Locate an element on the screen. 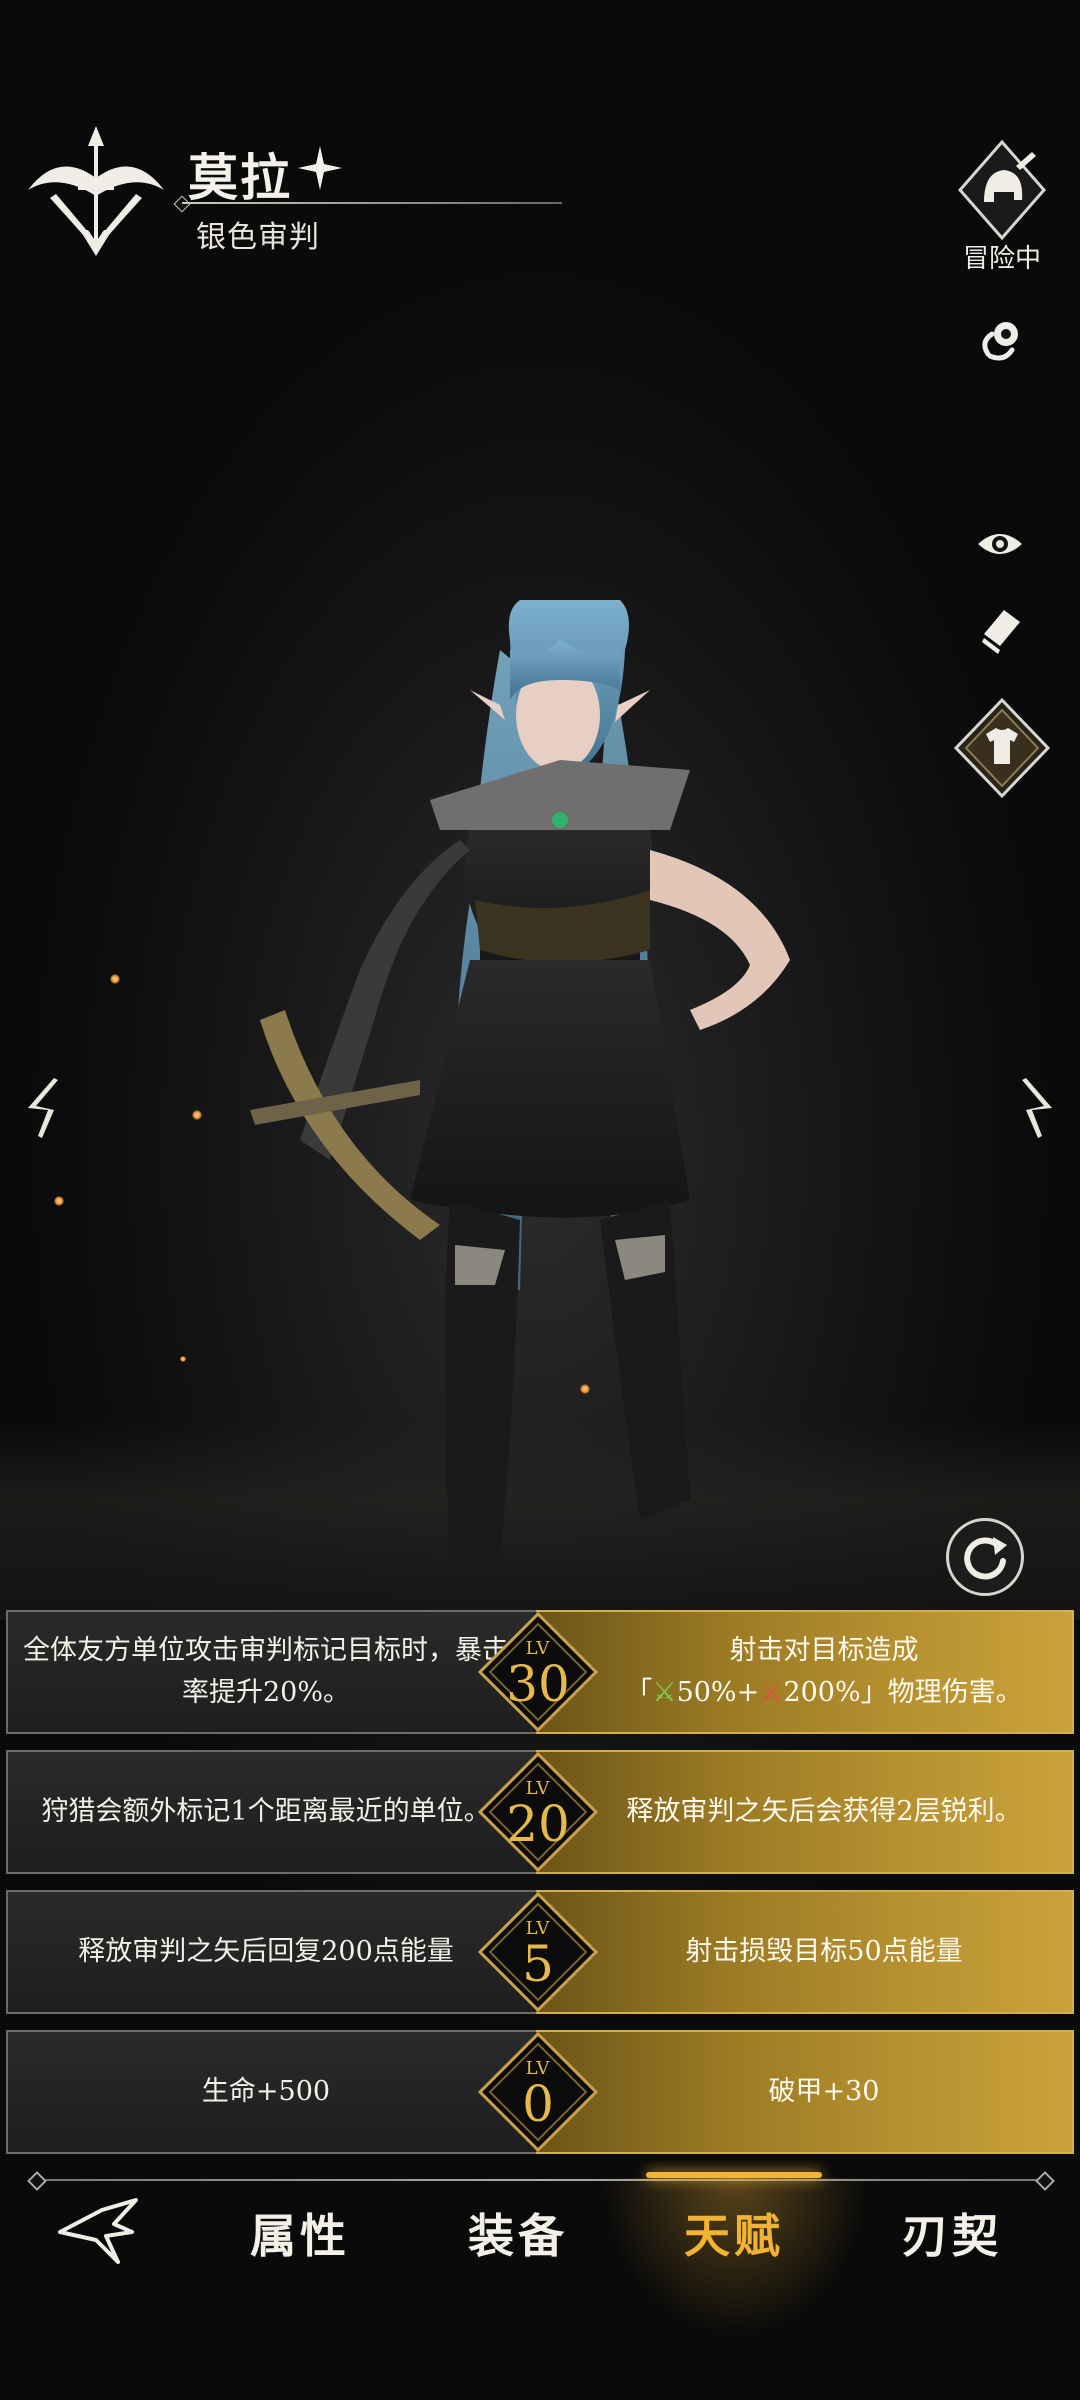 Image resolution: width=1080 pixels, height=2400 pixels. talent-right-effect: 射击对目标造成 「⚔50%+⚔200%」物理伤害。 is located at coordinates (805, 1672).